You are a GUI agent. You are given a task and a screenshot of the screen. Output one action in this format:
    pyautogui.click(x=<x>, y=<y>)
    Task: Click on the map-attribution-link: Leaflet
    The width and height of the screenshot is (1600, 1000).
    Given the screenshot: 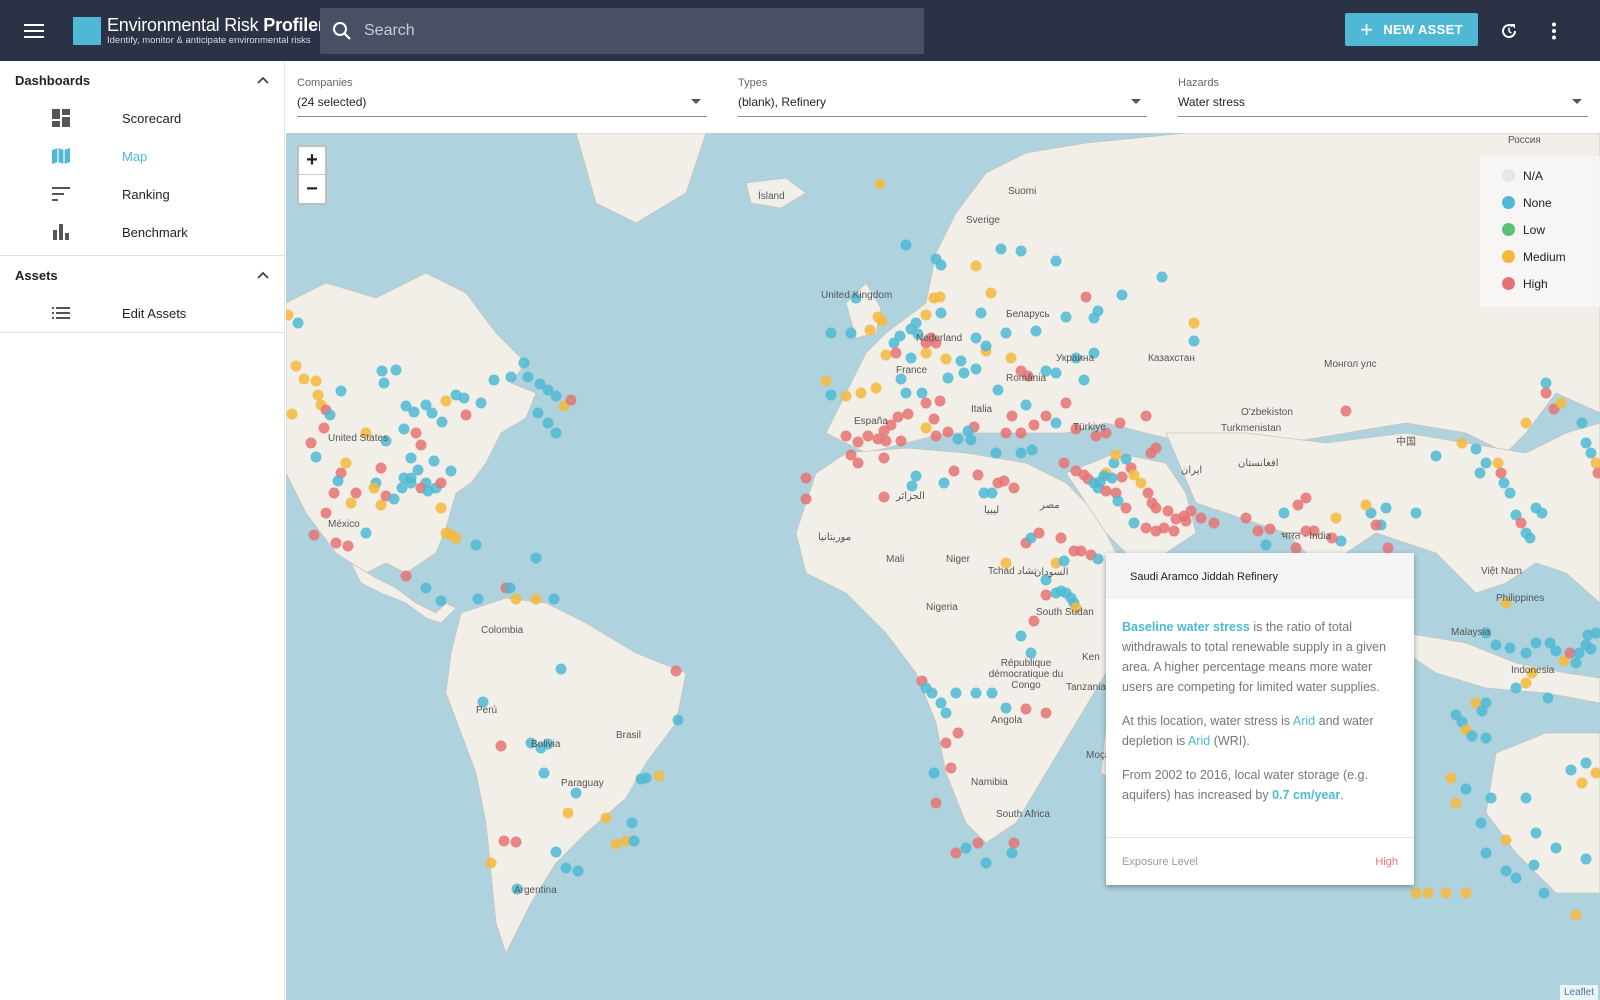 What is the action you would take?
    pyautogui.click(x=1578, y=992)
    